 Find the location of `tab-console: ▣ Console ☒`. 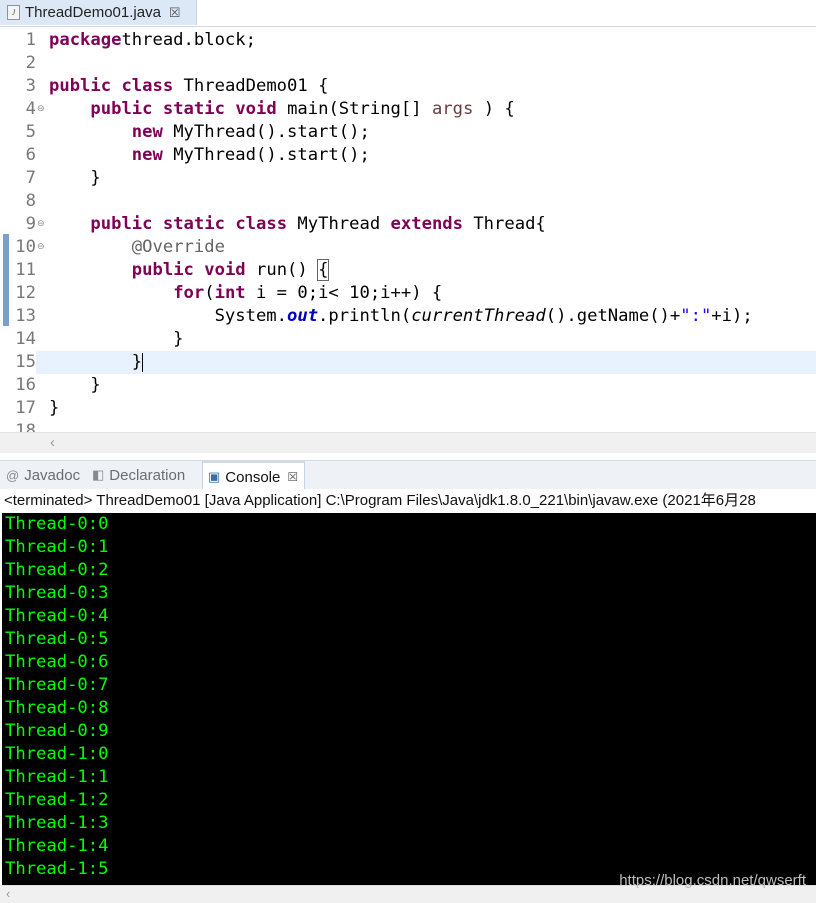

tab-console: ▣ Console ☒ is located at coordinates (254, 476).